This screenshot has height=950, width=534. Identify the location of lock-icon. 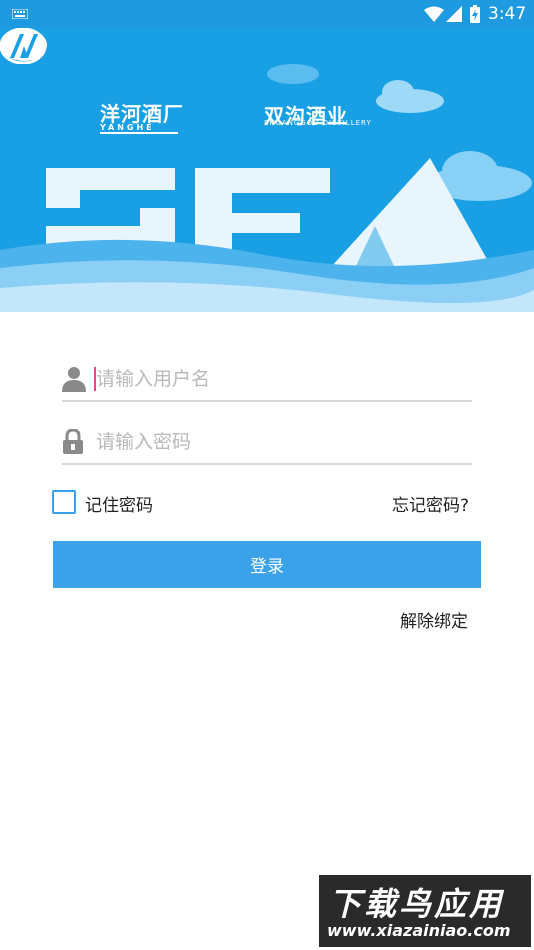
(73, 441).